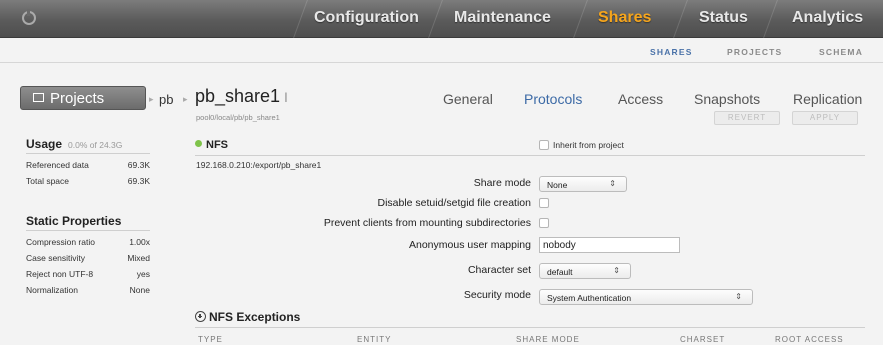 The height and width of the screenshot is (345, 883). Describe the element at coordinates (138, 258) in the screenshot. I see `property-value: Mixed` at that location.